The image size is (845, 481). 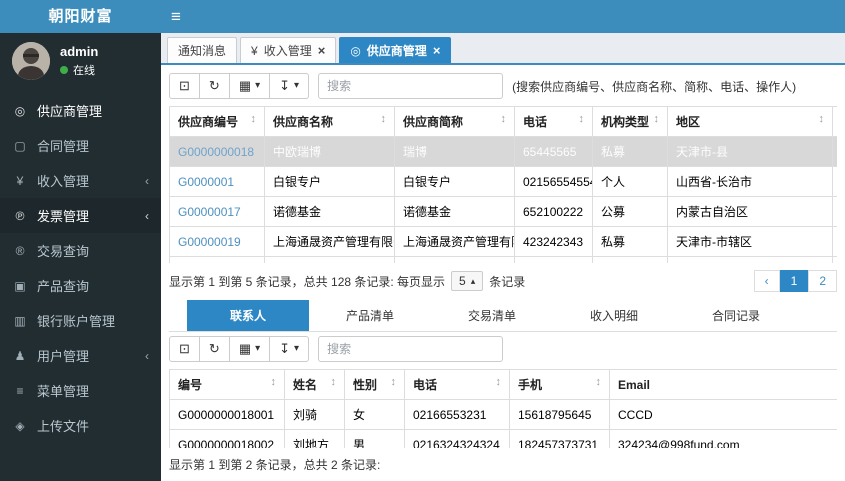 I want to click on supplier-icon: ◎, so click(x=20, y=110).